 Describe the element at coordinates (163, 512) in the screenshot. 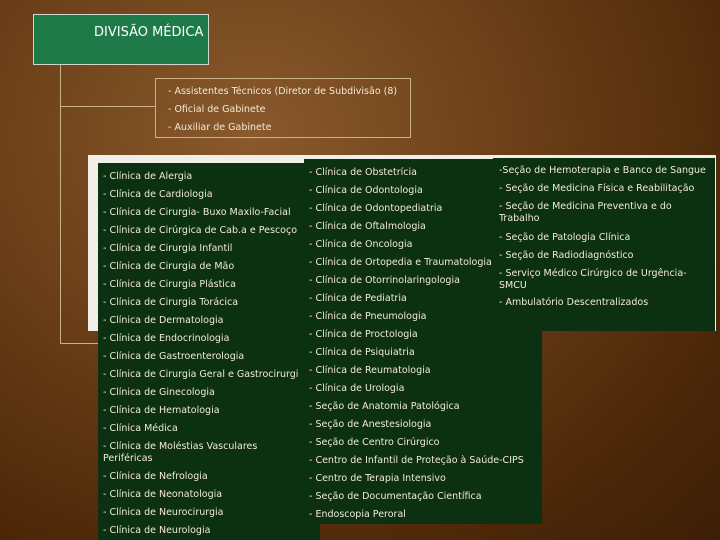

I see `unit-item: - Clínica de Neurocirurgia` at that location.